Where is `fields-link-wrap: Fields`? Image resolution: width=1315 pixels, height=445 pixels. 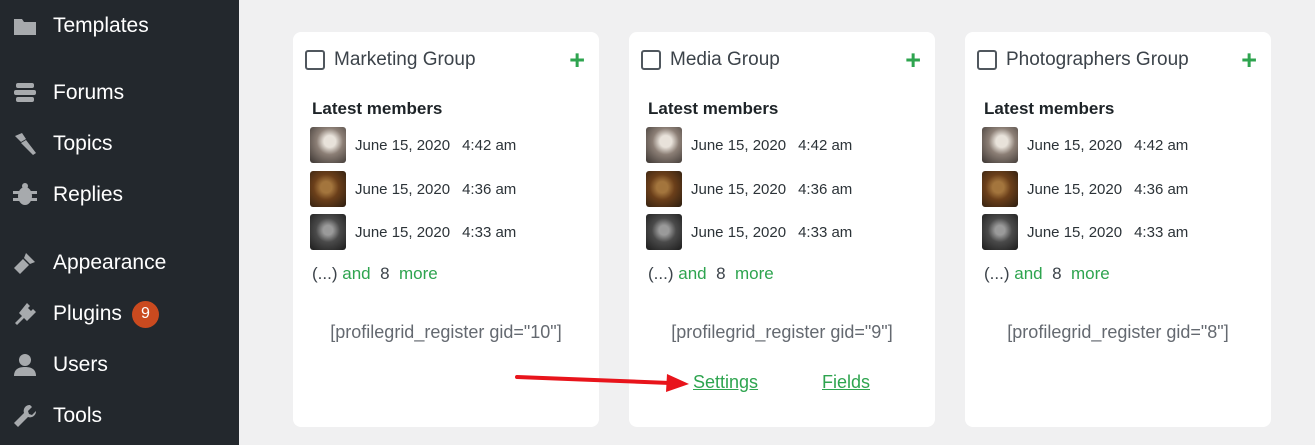
fields-link-wrap: Fields is located at coordinates (846, 382).